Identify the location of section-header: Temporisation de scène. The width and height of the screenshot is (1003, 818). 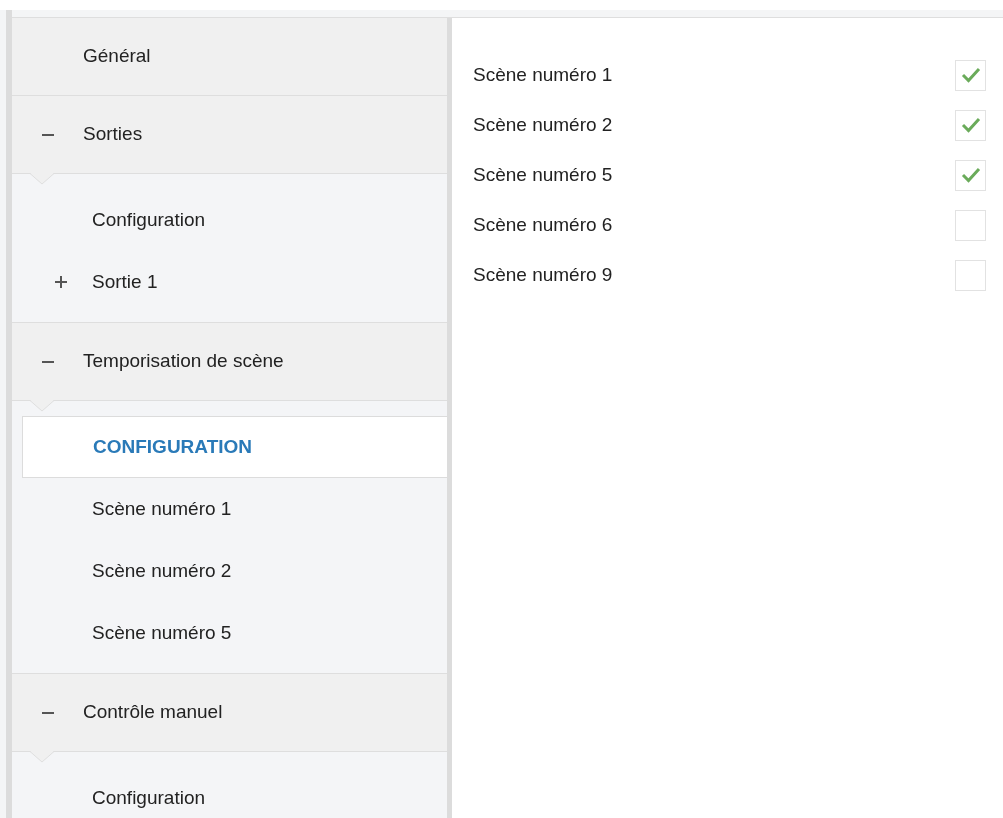
(229, 362).